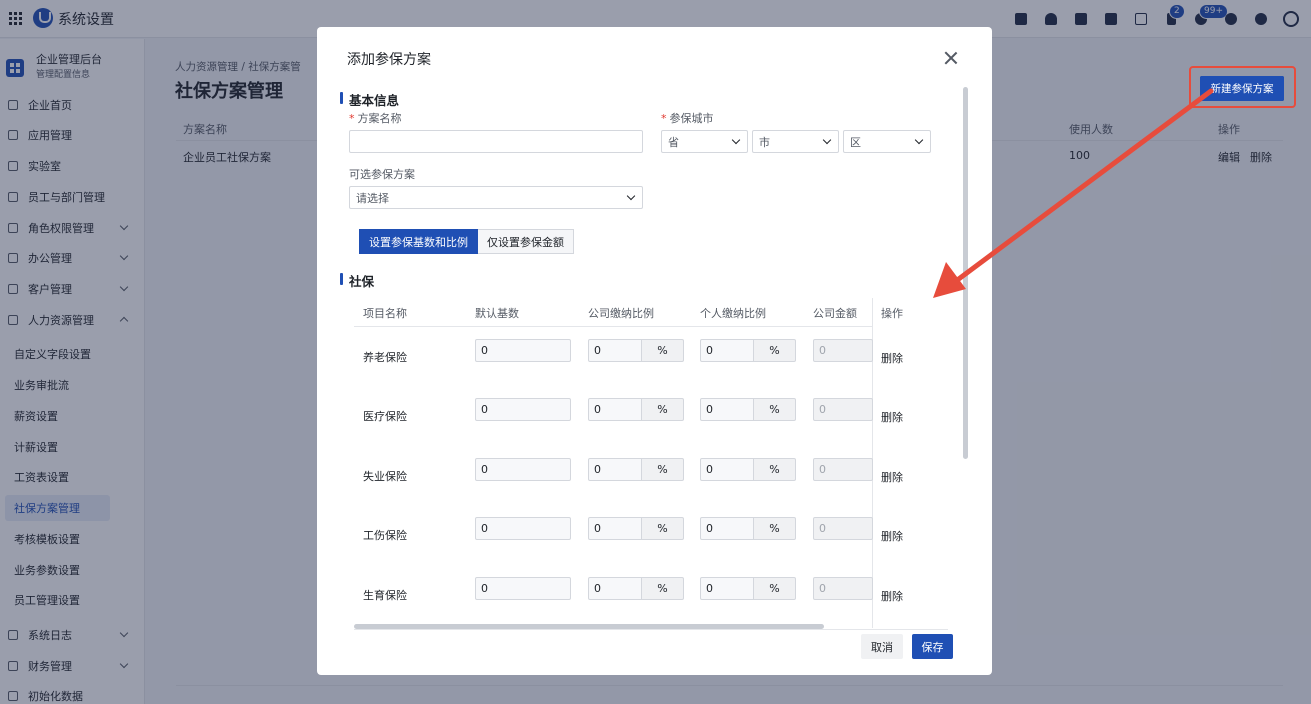  Describe the element at coordinates (704, 141) in the screenshot. I see `province-select: 省` at that location.